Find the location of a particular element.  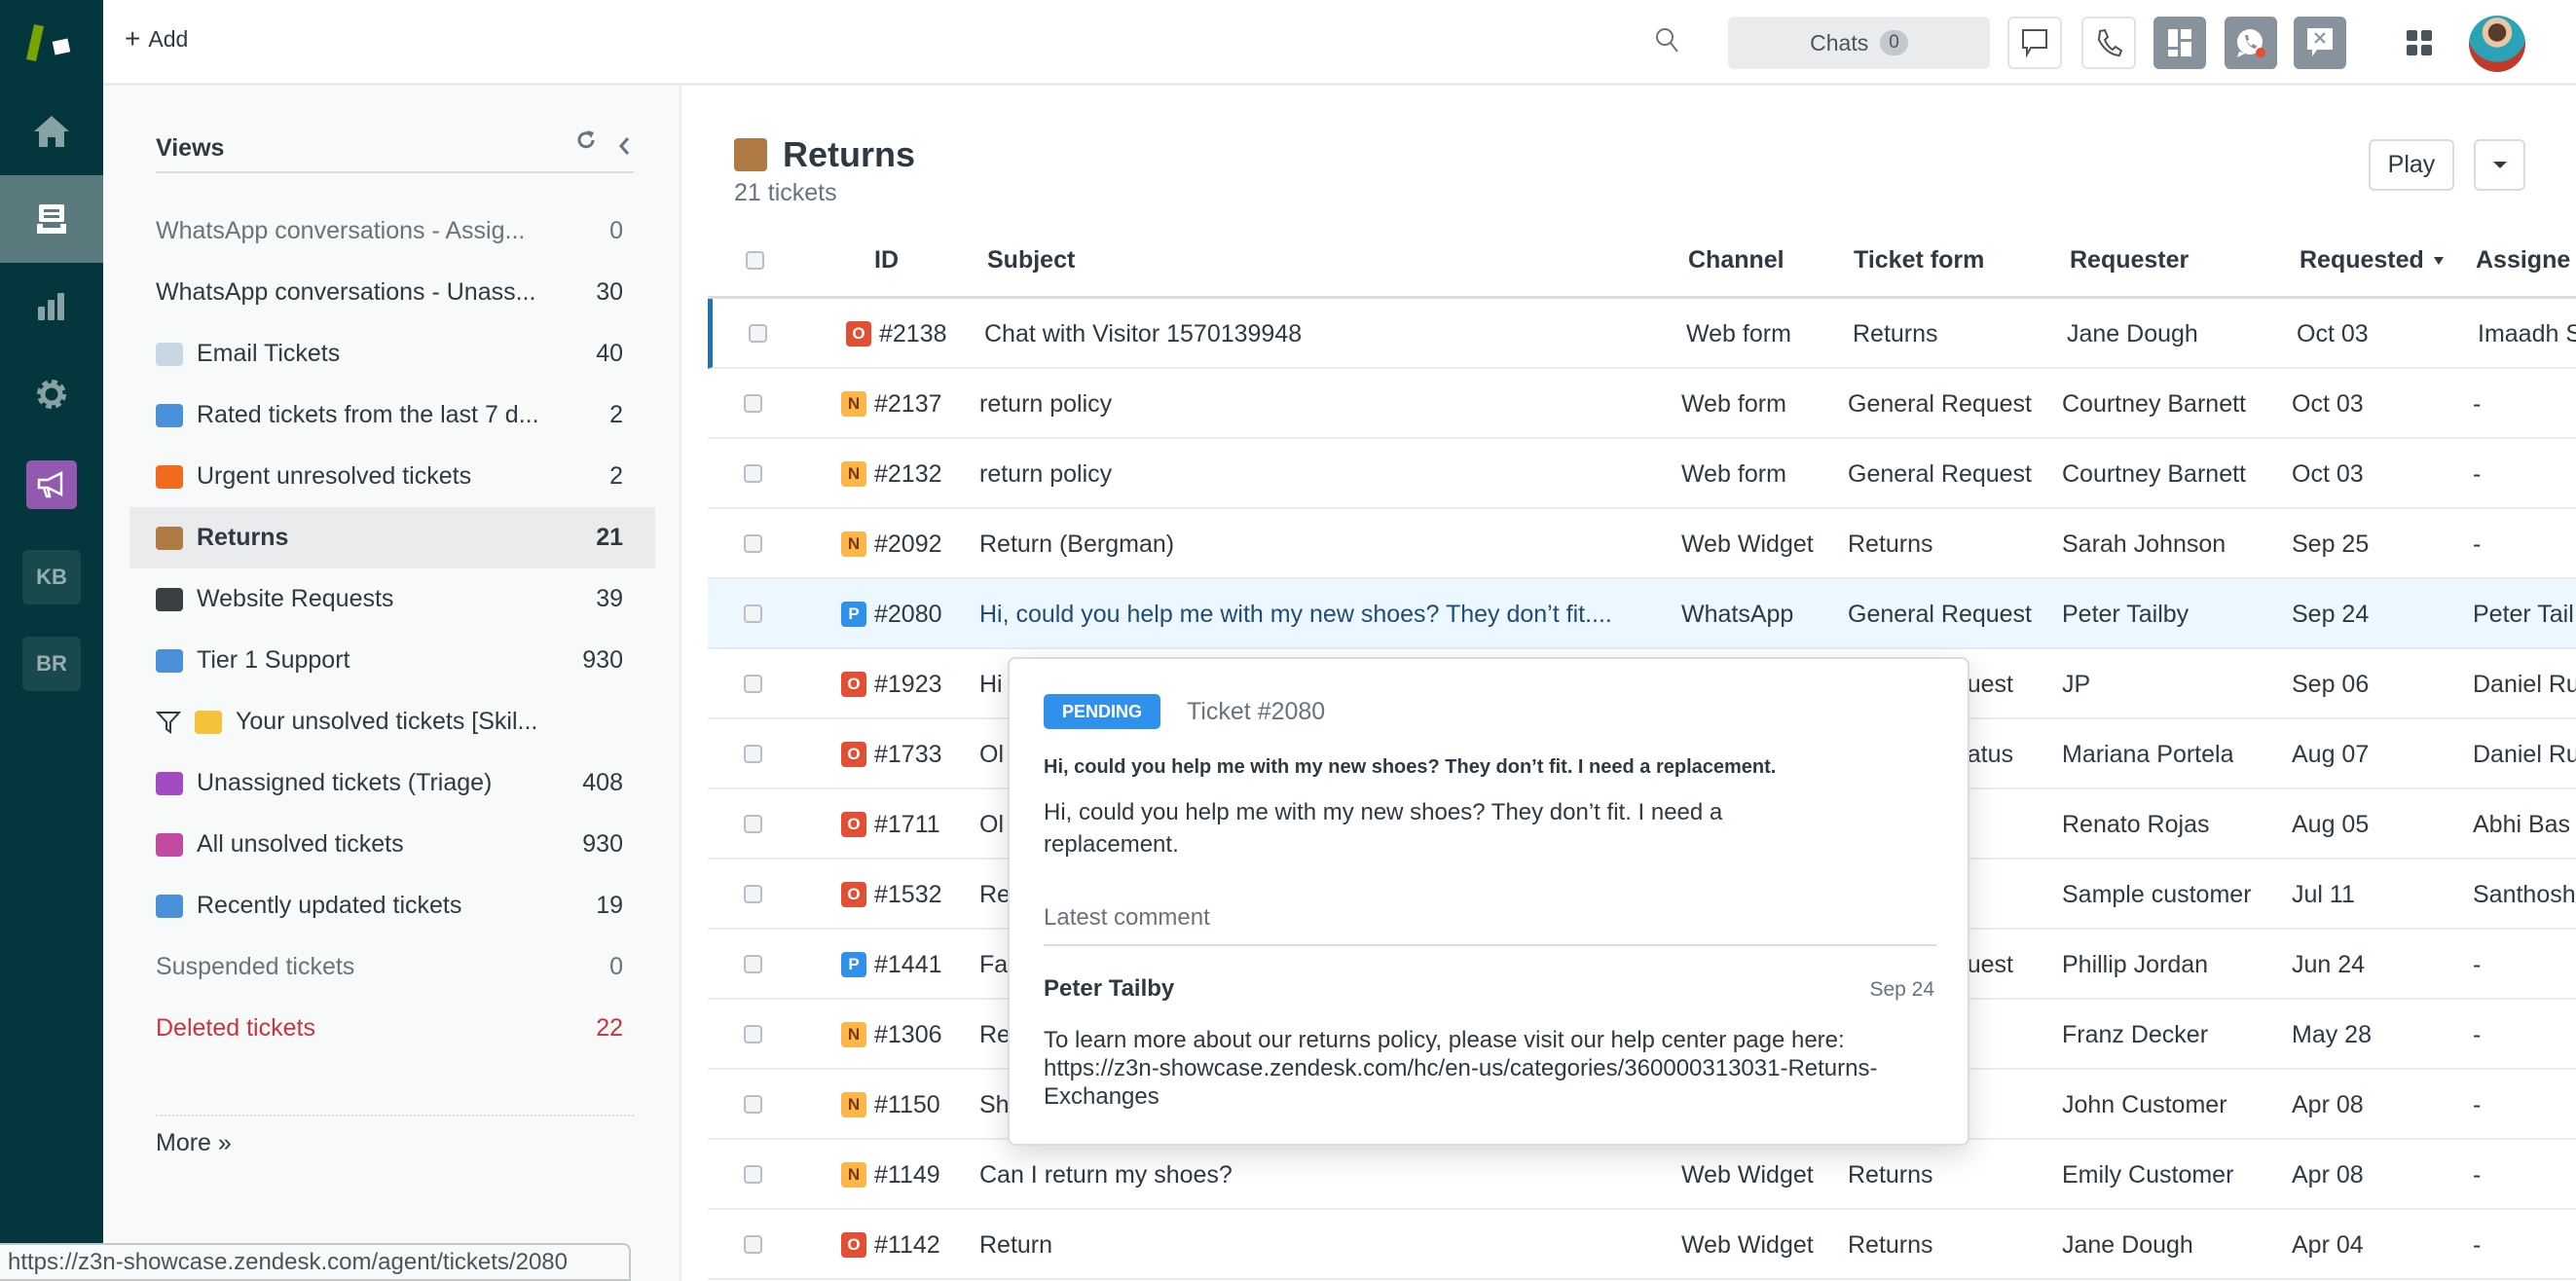

admin-gear-icon is located at coordinates (51, 394).